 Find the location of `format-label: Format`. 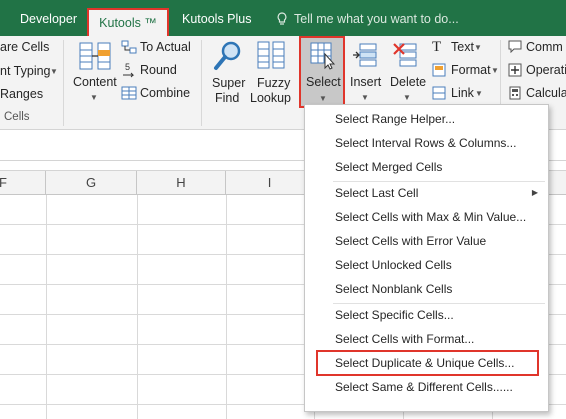

format-label: Format is located at coordinates (471, 70).